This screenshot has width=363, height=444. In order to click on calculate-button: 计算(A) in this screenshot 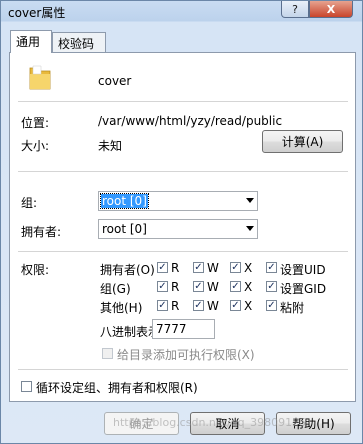, I will do `click(302, 141)`.